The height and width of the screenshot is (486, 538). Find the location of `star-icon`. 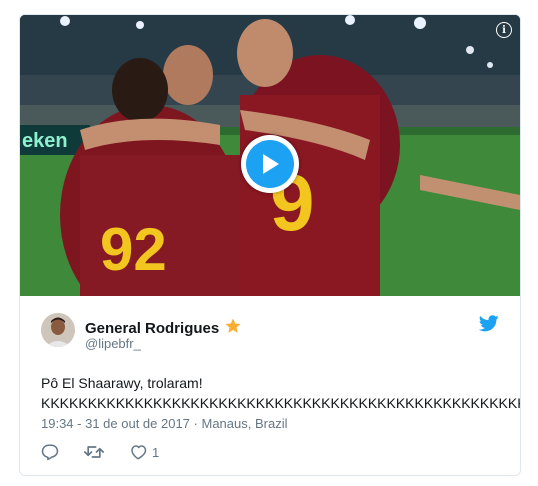

star-icon is located at coordinates (233, 328).